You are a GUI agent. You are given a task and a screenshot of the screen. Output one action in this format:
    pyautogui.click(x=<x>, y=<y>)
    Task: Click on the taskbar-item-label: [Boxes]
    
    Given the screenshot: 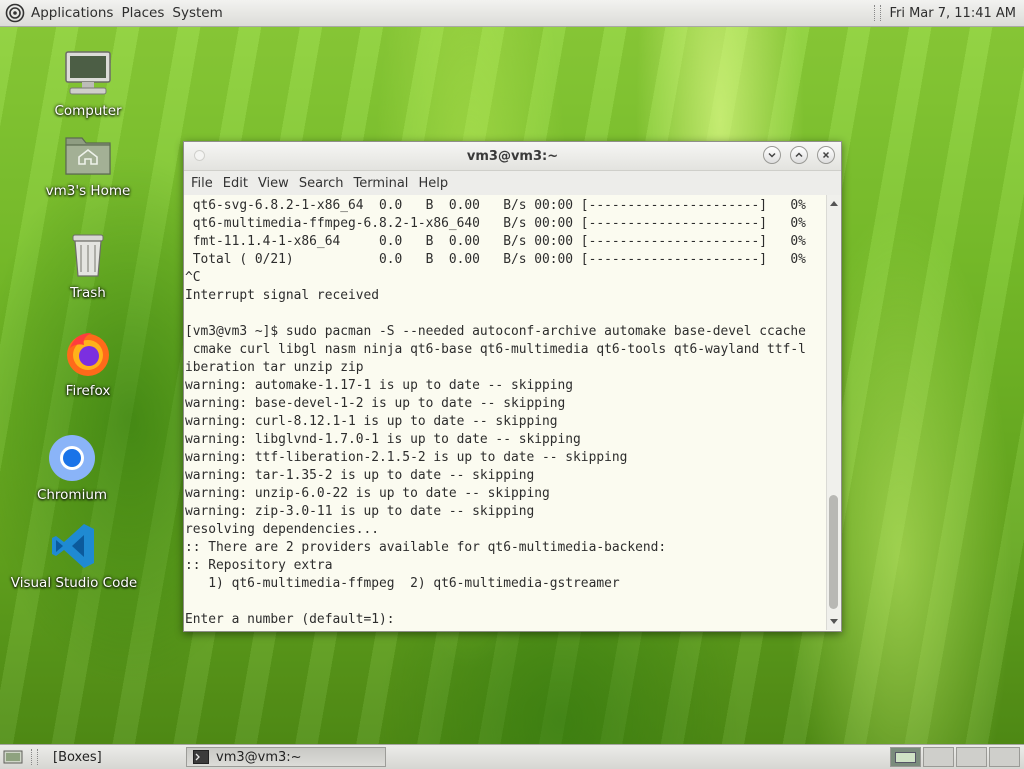 What is the action you would take?
    pyautogui.click(x=77, y=757)
    